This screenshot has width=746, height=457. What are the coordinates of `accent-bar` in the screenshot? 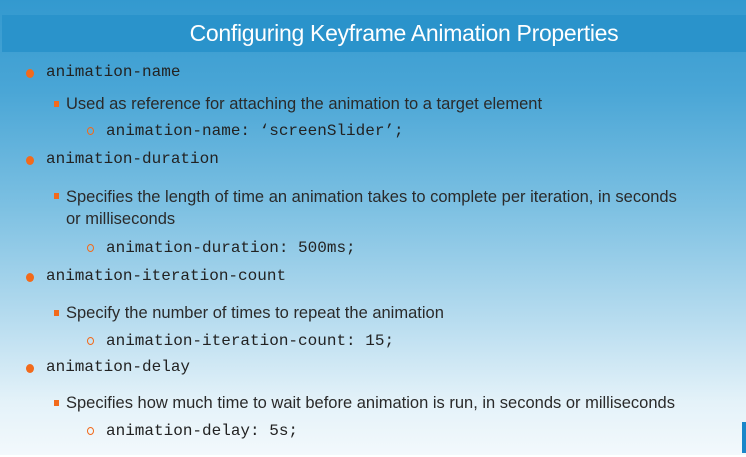 It's located at (744, 437).